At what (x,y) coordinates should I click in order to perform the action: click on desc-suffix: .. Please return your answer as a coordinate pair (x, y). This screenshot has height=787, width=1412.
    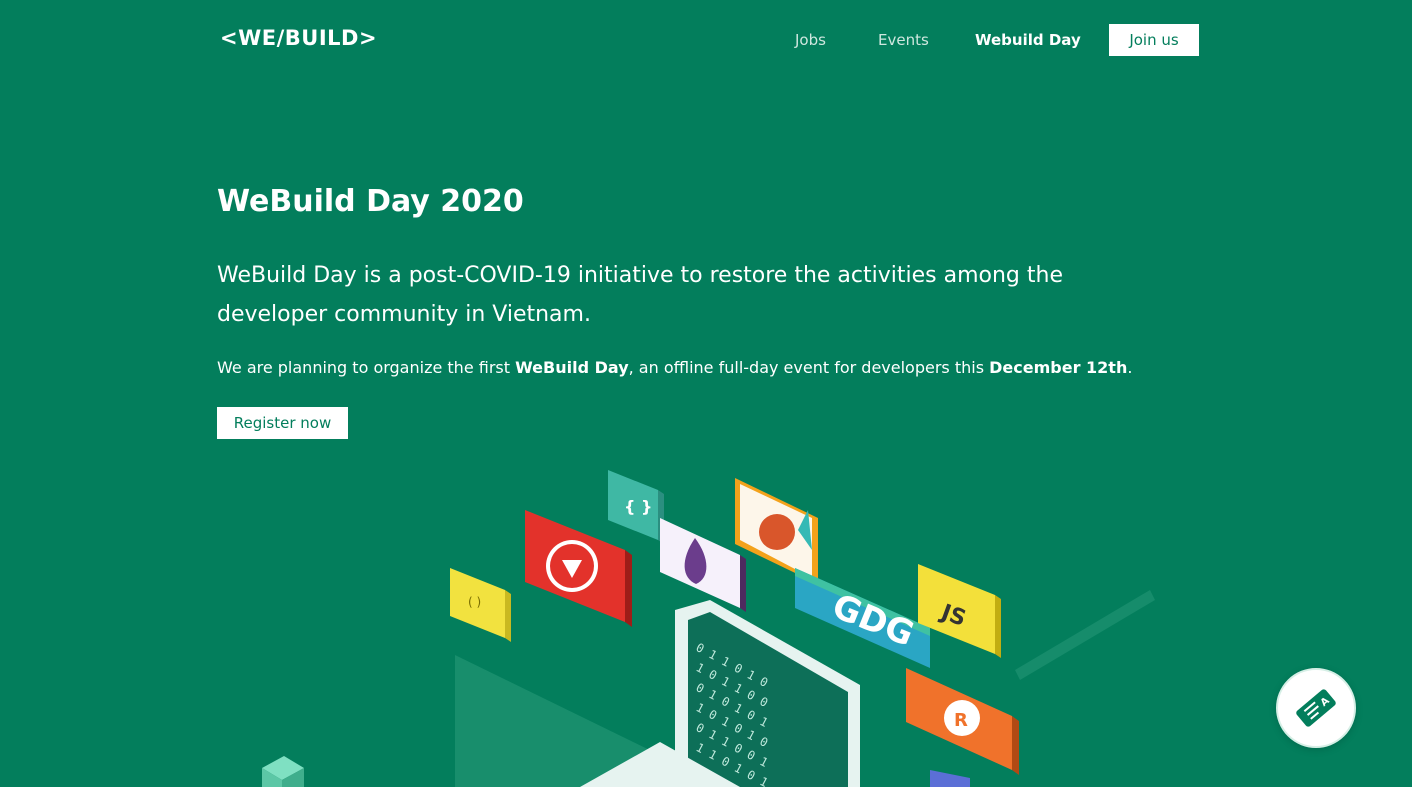
    Looking at the image, I should click on (1130, 367).